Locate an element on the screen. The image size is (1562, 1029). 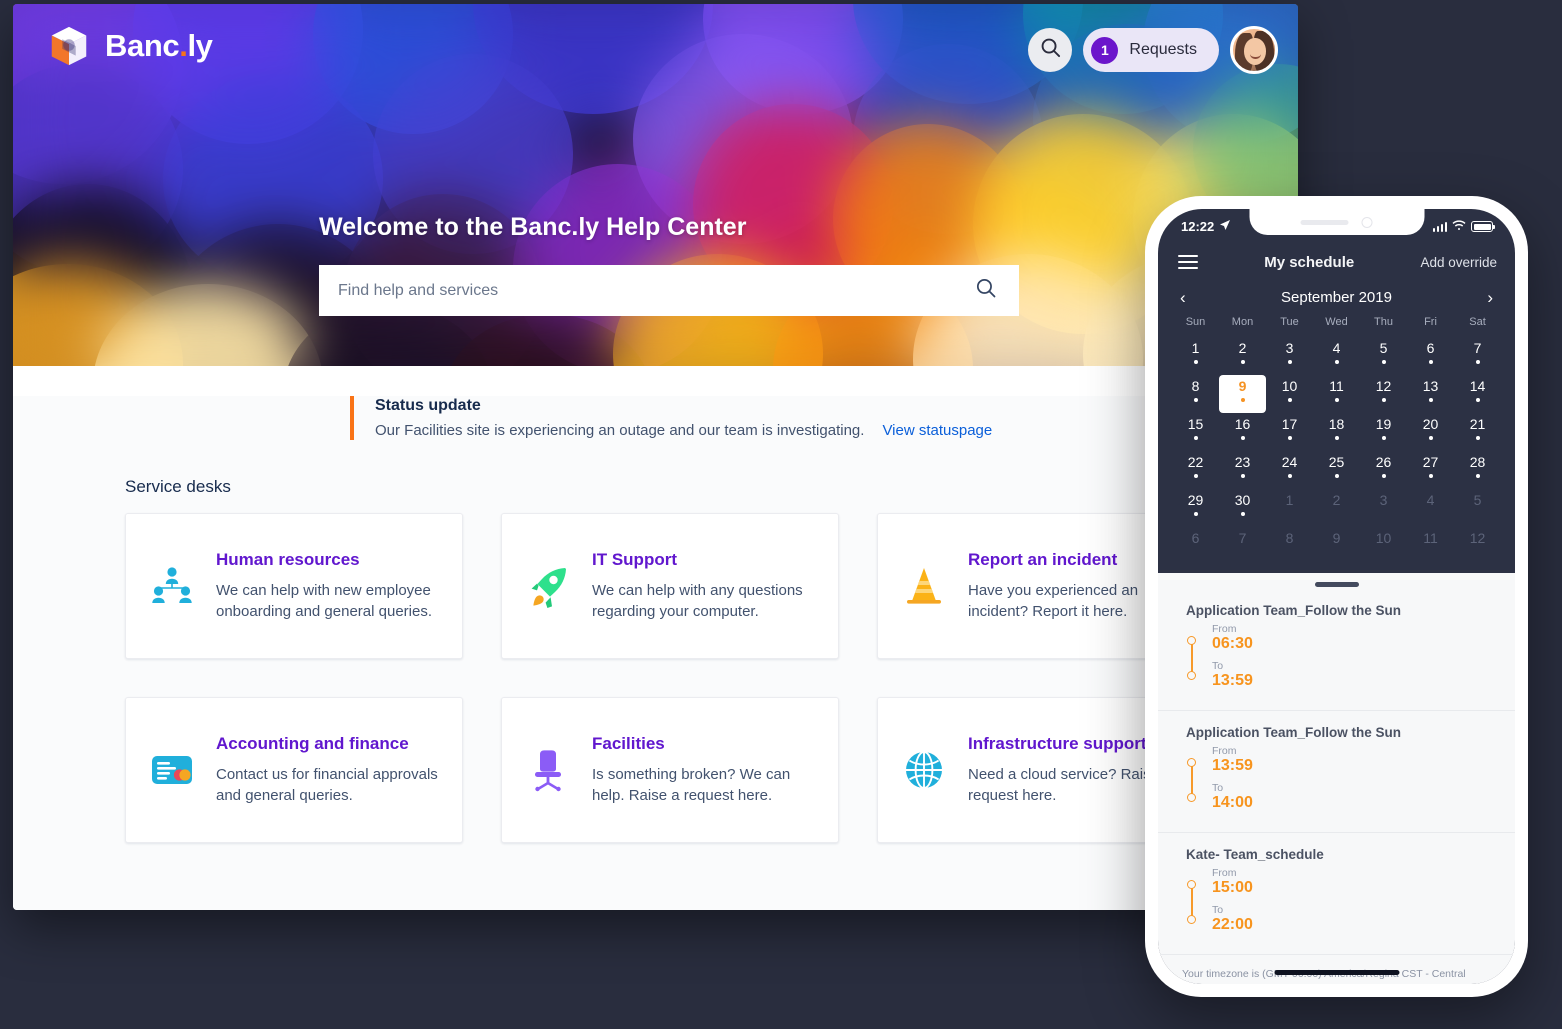
search-icon-button is located at coordinates (1050, 50).